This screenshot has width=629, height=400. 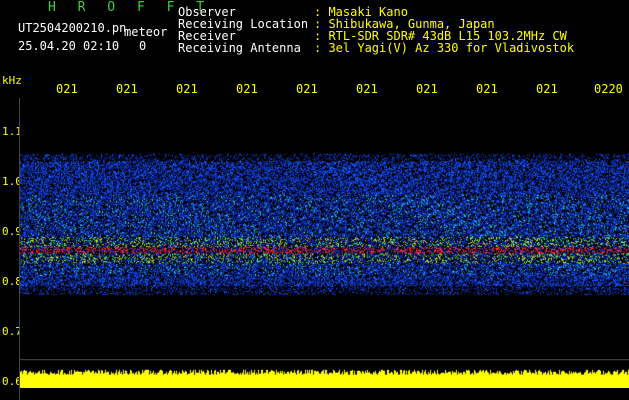 I want to click on meteor-label: meteor, so click(x=146, y=32).